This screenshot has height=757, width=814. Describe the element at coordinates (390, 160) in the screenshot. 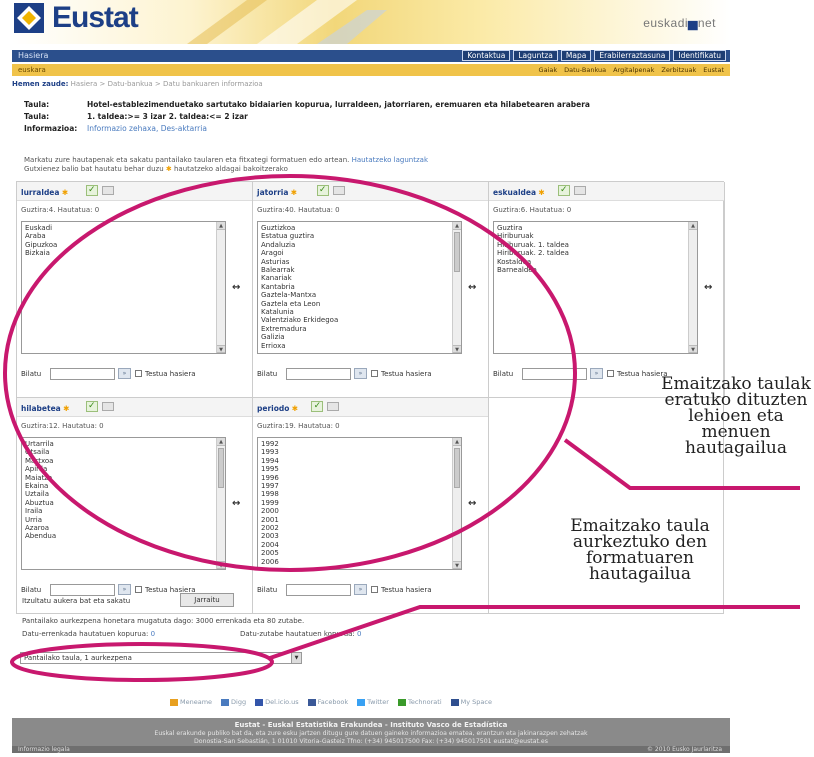

I see `help-link: Hautatzeko laguntzak` at that location.